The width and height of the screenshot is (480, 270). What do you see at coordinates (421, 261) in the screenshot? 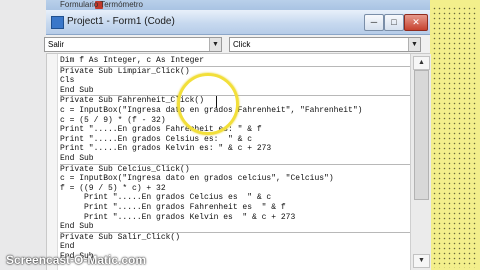
I see `scroll-down-icon: ▼` at bounding box center [421, 261].